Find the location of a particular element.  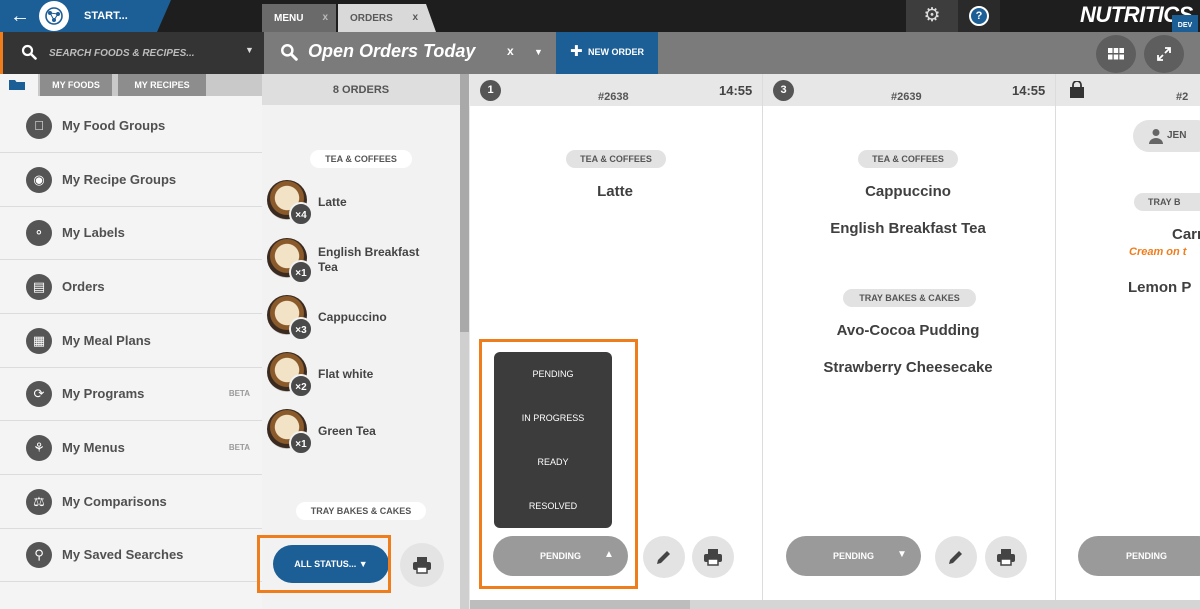

grid-view-button is located at coordinates (1116, 54).